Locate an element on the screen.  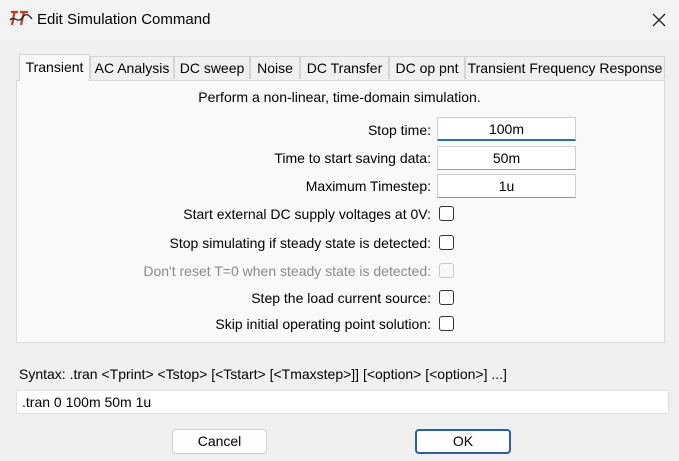
tab-transient: Transient is located at coordinates (54, 67).